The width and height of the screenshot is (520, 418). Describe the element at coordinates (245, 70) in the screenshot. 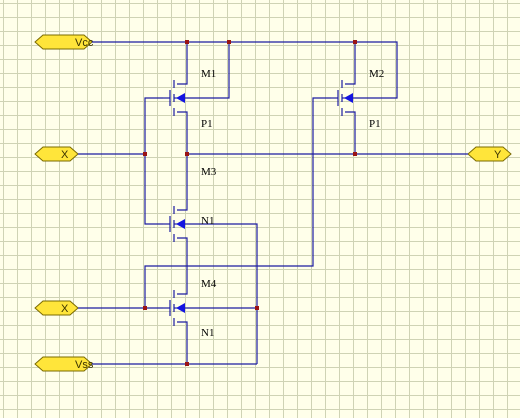

I see `wire-vcc-rail` at that location.